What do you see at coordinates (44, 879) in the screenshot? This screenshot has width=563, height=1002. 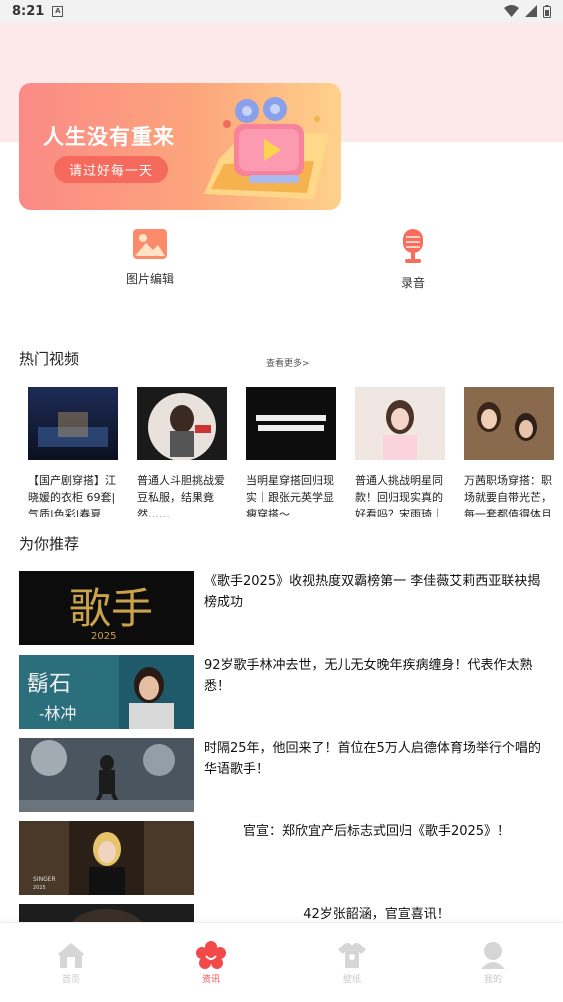 I see `svg-text: SINGER` at bounding box center [44, 879].